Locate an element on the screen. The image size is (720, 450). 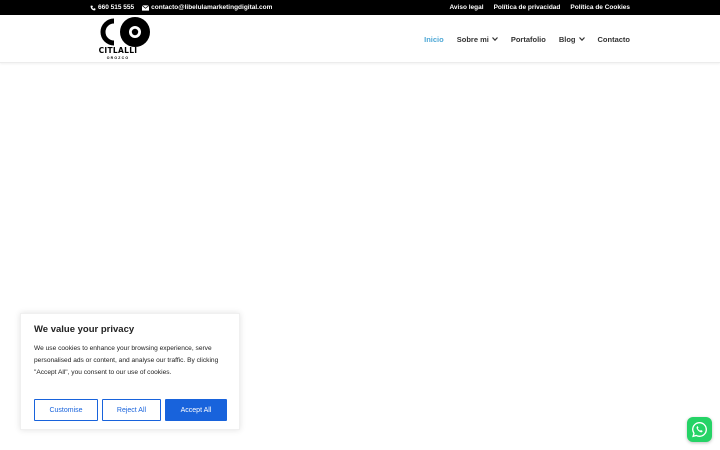
nav-item-blog: Blog is located at coordinates (572, 39).